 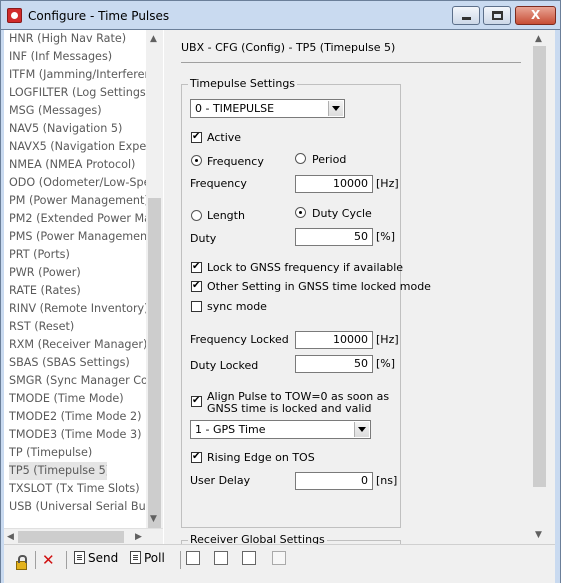 I want to click on list-item: PWR (Power), so click(x=80, y=273).